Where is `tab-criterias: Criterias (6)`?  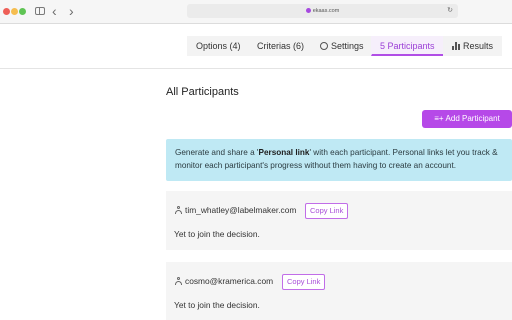
tab-criterias: Criterias (6) is located at coordinates (281, 46).